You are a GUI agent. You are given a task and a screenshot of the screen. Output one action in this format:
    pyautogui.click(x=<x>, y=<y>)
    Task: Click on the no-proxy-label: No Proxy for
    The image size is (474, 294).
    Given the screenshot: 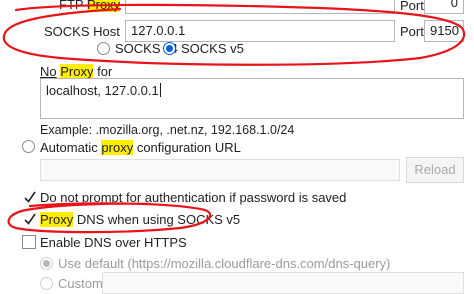 What is the action you would take?
    pyautogui.click(x=76, y=71)
    